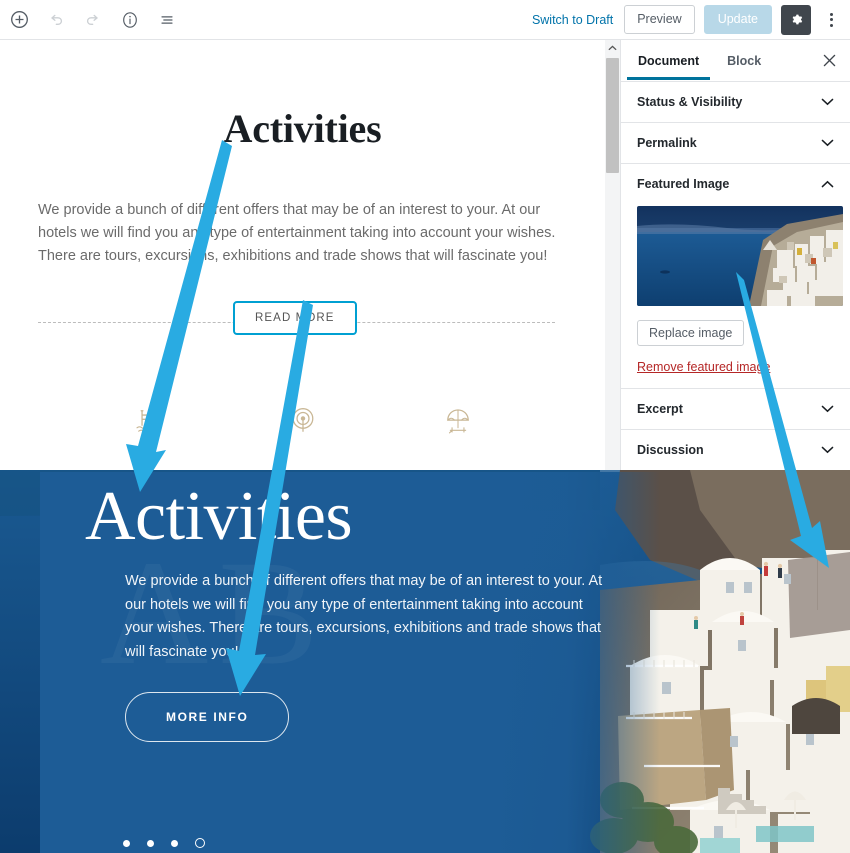 The image size is (850, 853). I want to click on panel-permalink-header: Permalink, so click(735, 143).